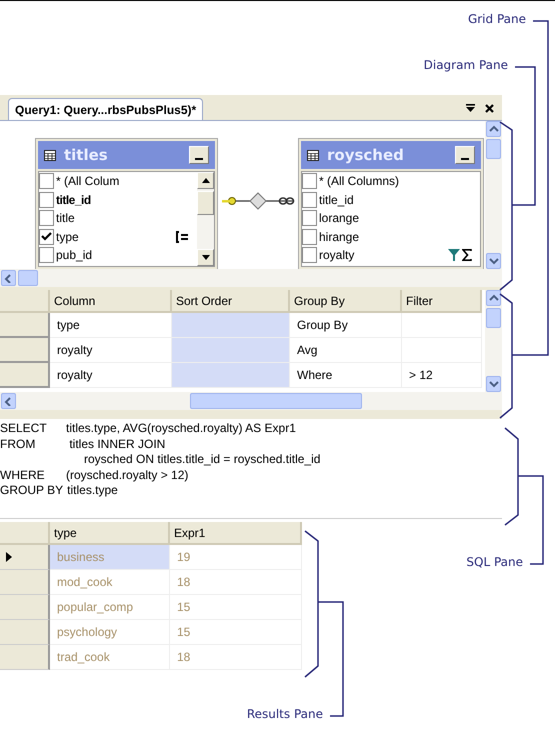 Image resolution: width=555 pixels, height=731 pixels. What do you see at coordinates (489, 108) in the screenshot?
I see `close-icon` at bounding box center [489, 108].